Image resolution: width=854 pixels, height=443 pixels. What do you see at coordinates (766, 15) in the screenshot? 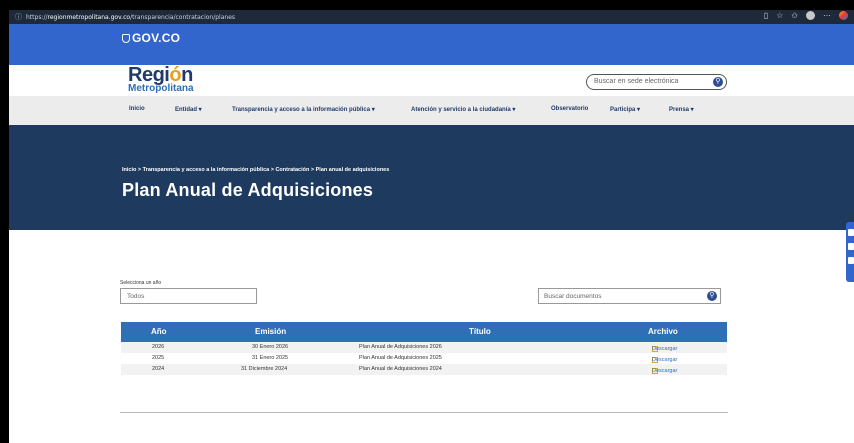
I see `reader-icon: ▯` at bounding box center [766, 15].